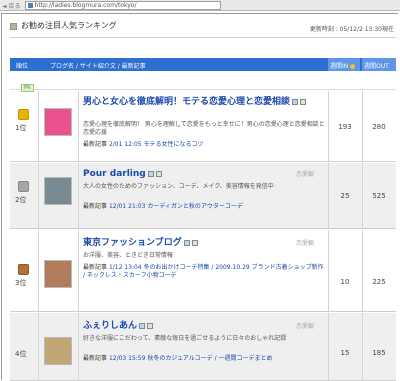 The image size is (400, 381). I want to click on in-count: 193, so click(345, 127).